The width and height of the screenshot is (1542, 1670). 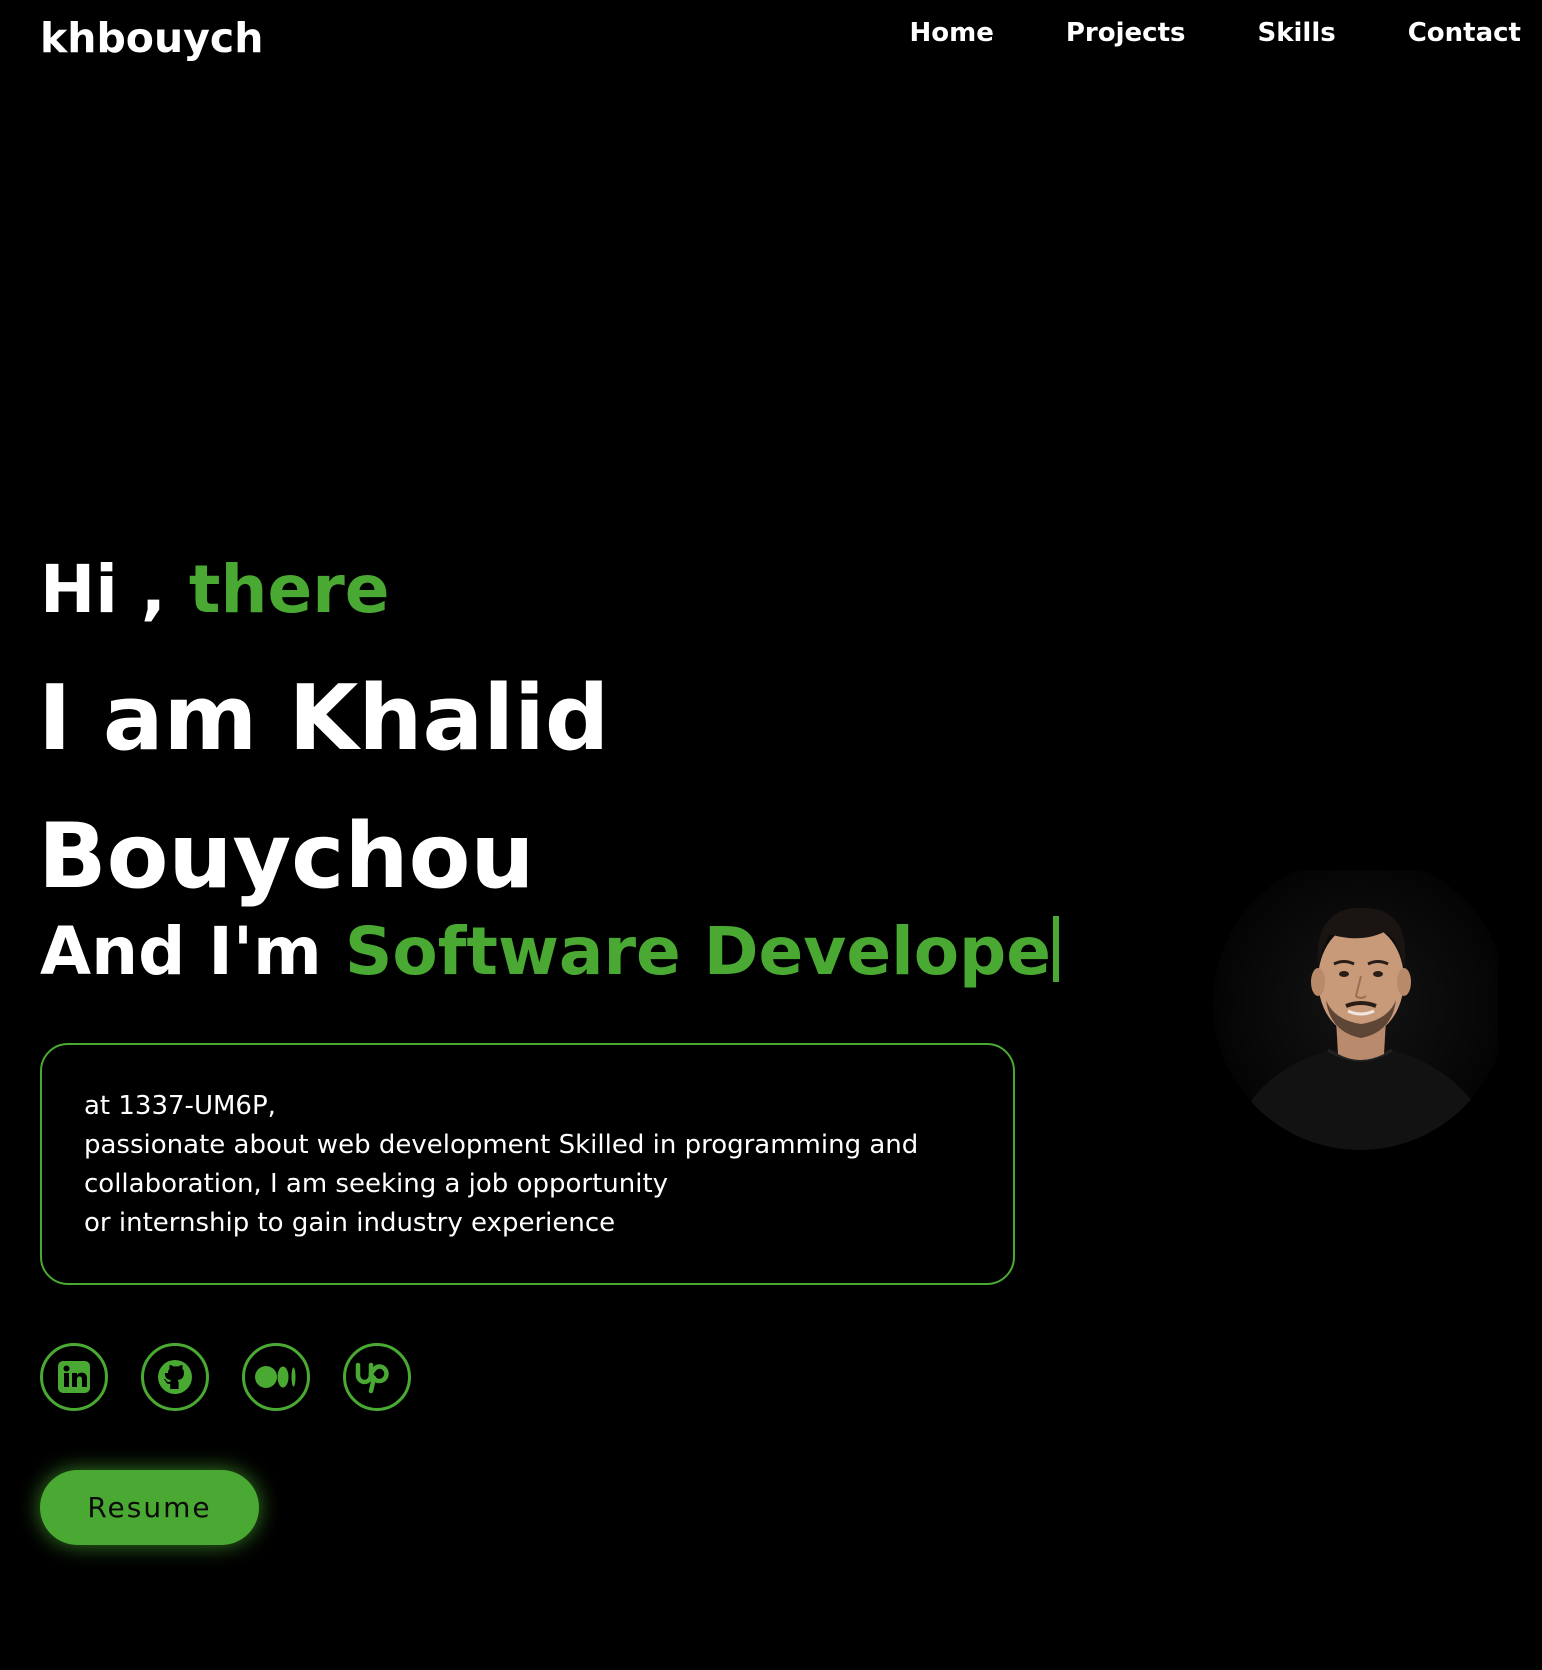 What do you see at coordinates (181, 951) in the screenshot?
I see `role-prefix: And I'm` at bounding box center [181, 951].